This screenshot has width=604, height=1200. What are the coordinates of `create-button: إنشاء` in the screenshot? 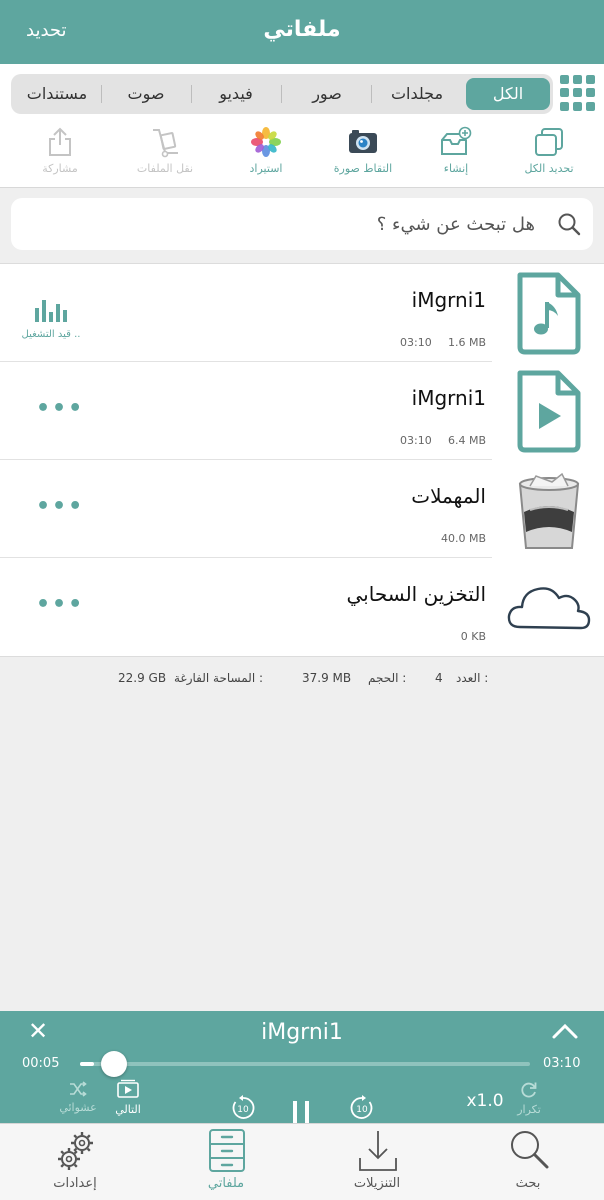 It's located at (456, 153).